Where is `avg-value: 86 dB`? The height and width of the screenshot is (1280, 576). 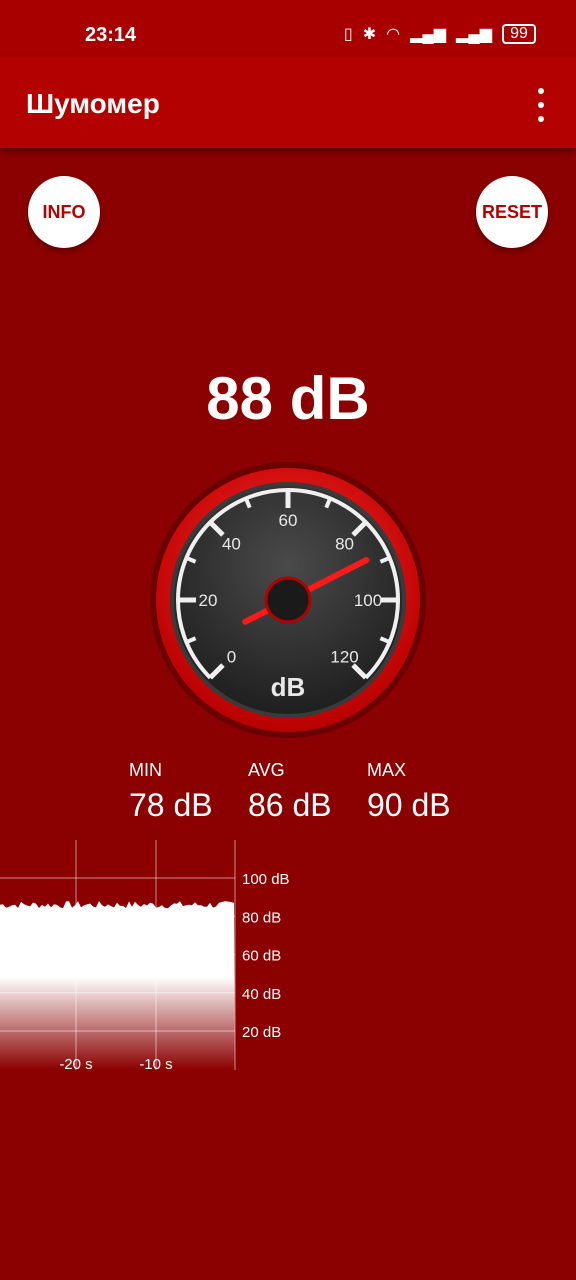 avg-value: 86 dB is located at coordinates (290, 805).